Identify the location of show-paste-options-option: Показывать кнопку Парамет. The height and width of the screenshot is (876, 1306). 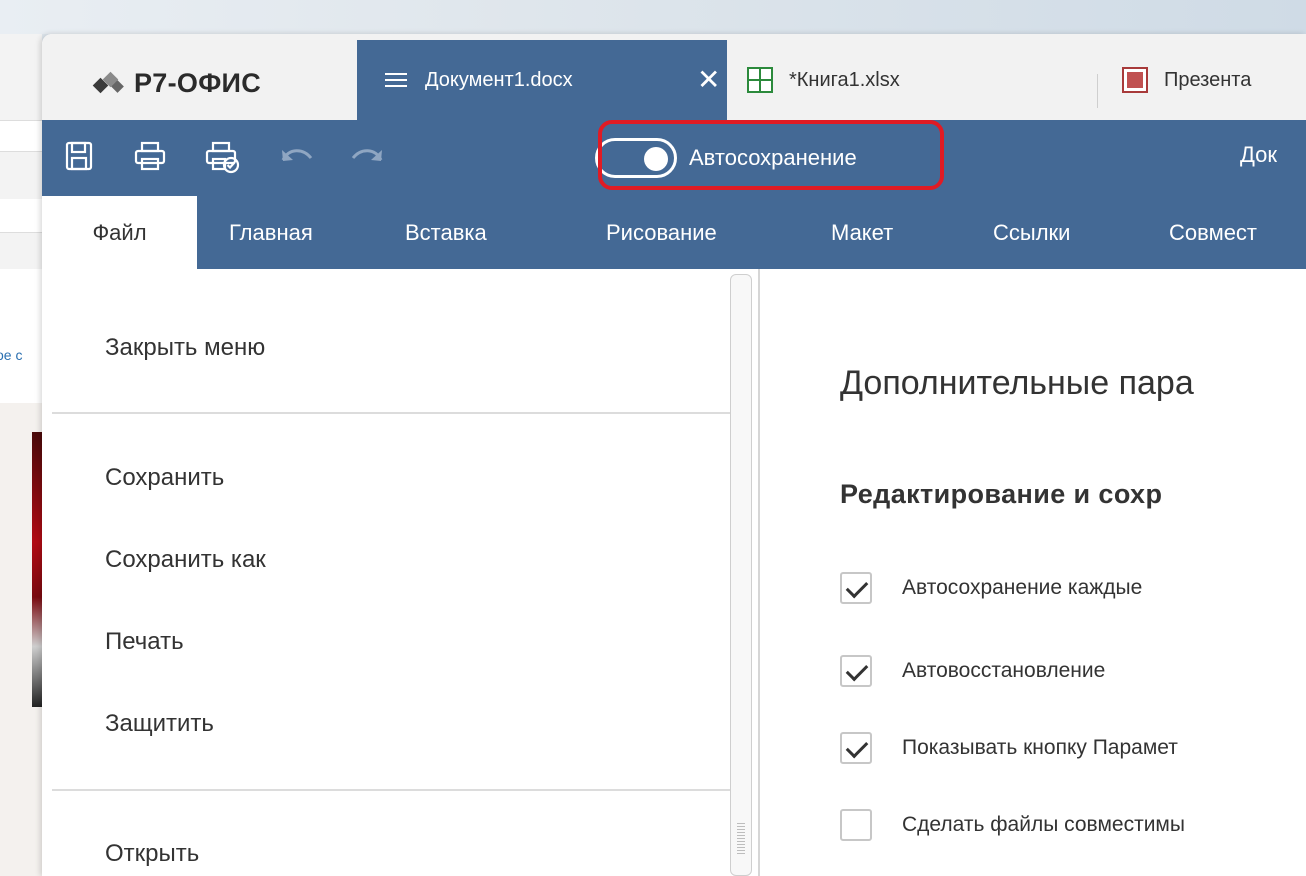
(1009, 748).